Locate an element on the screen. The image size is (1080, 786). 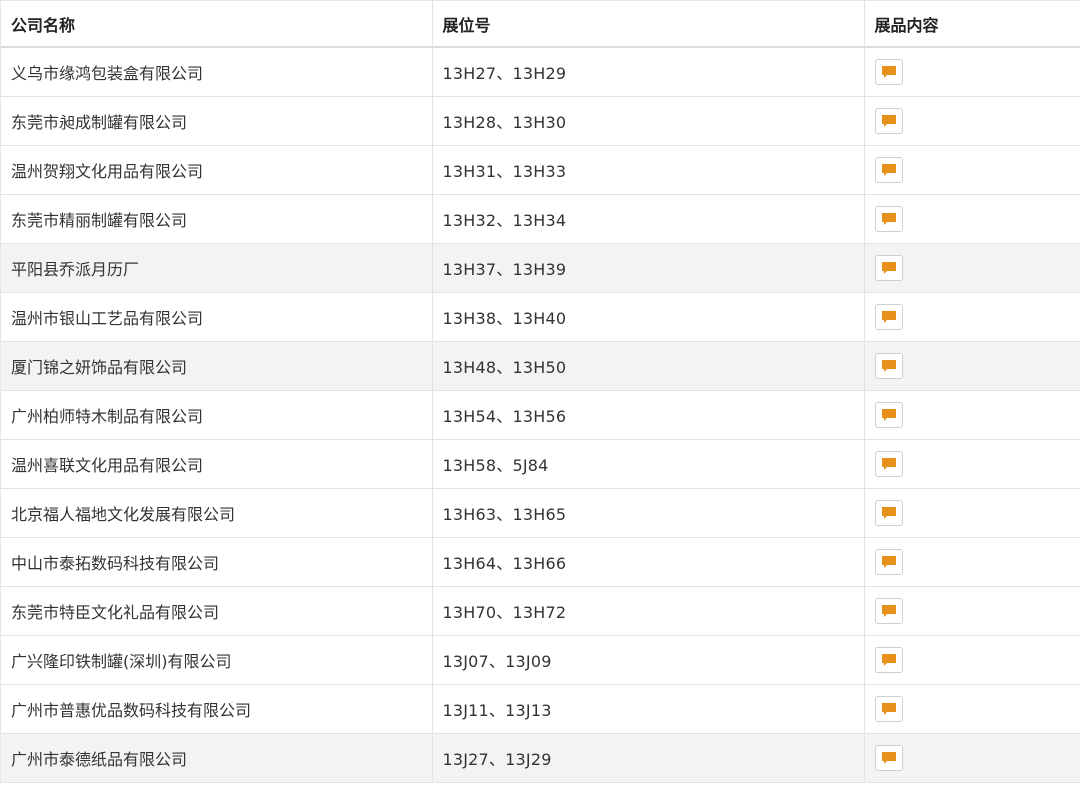
table-row: 温州喜联文化用品有限公司 13H58、5J84 is located at coordinates (540, 464).